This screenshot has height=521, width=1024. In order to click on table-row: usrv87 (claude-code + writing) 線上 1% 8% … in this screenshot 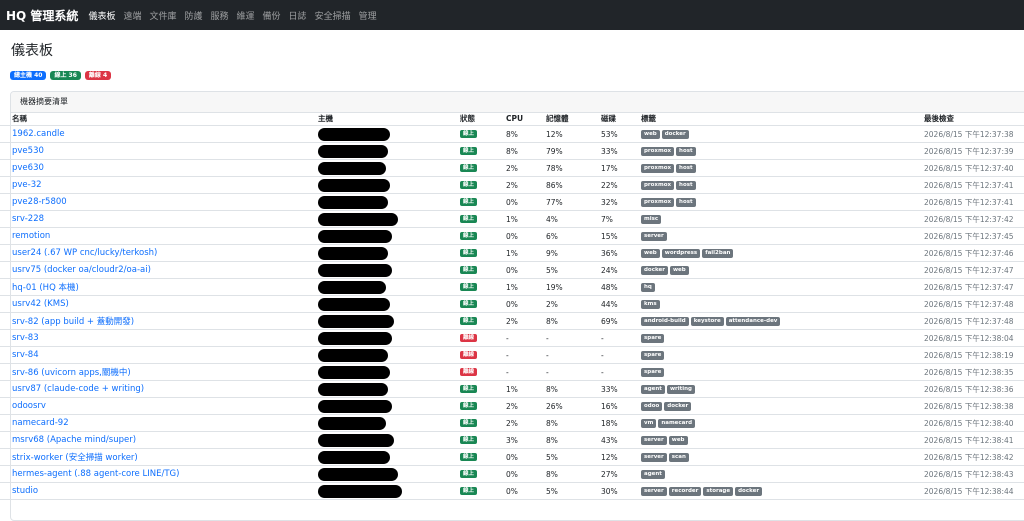, I will do `click(512, 389)`.